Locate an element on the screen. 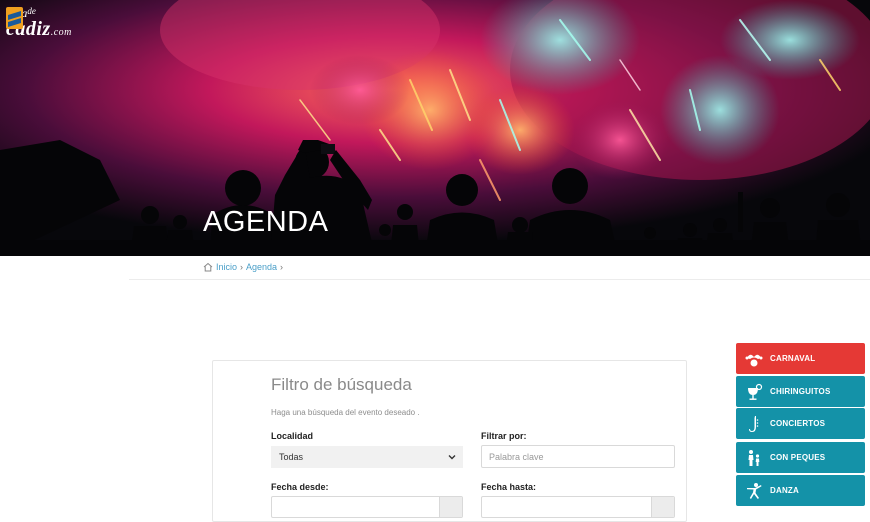 This screenshot has height=522, width=870. category-conciertos-button: CONCIERTOS is located at coordinates (800, 423).